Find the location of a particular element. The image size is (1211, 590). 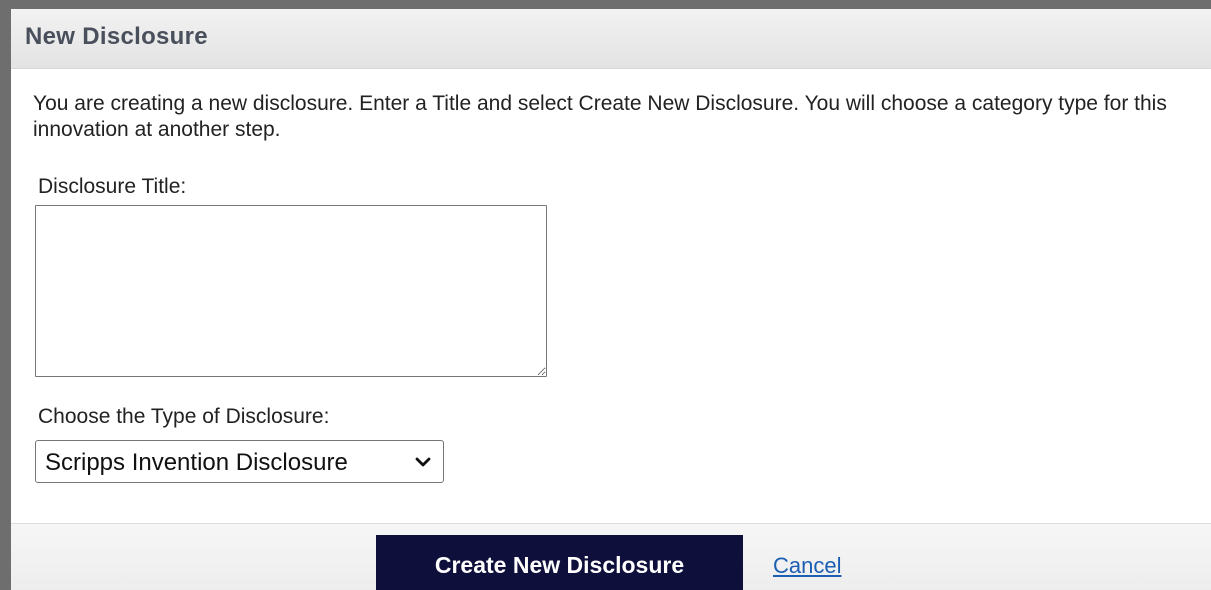

dialog-header: New Disclosure is located at coordinates (611, 39).